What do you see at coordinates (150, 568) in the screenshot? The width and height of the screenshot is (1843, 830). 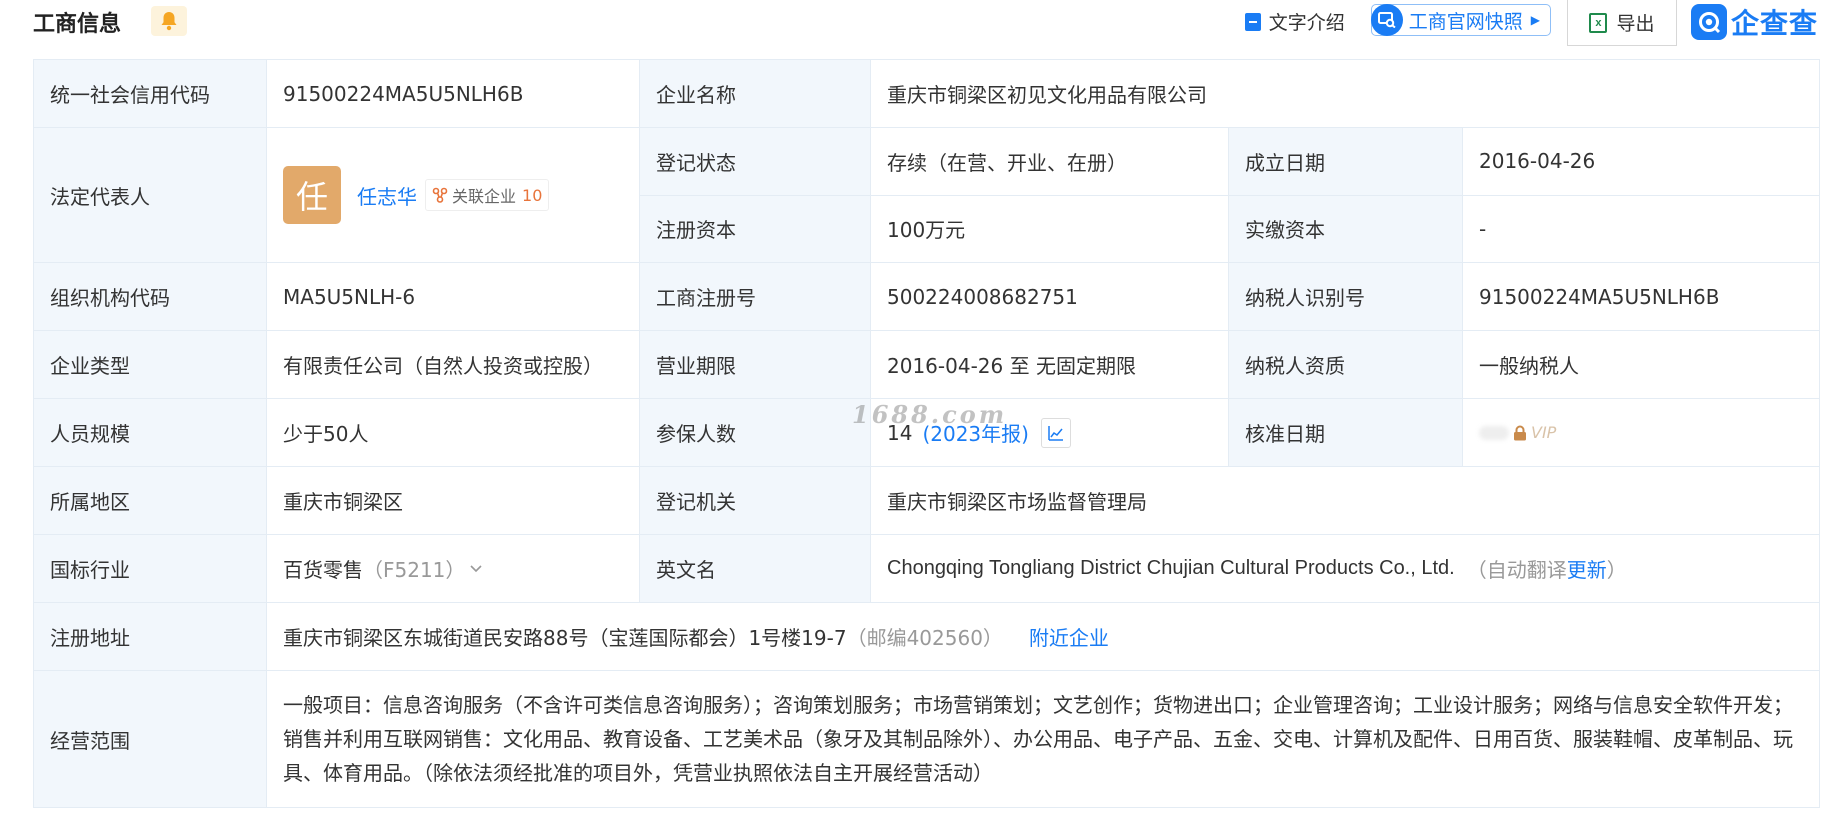 I see `industry-label: 国标行业` at bounding box center [150, 568].